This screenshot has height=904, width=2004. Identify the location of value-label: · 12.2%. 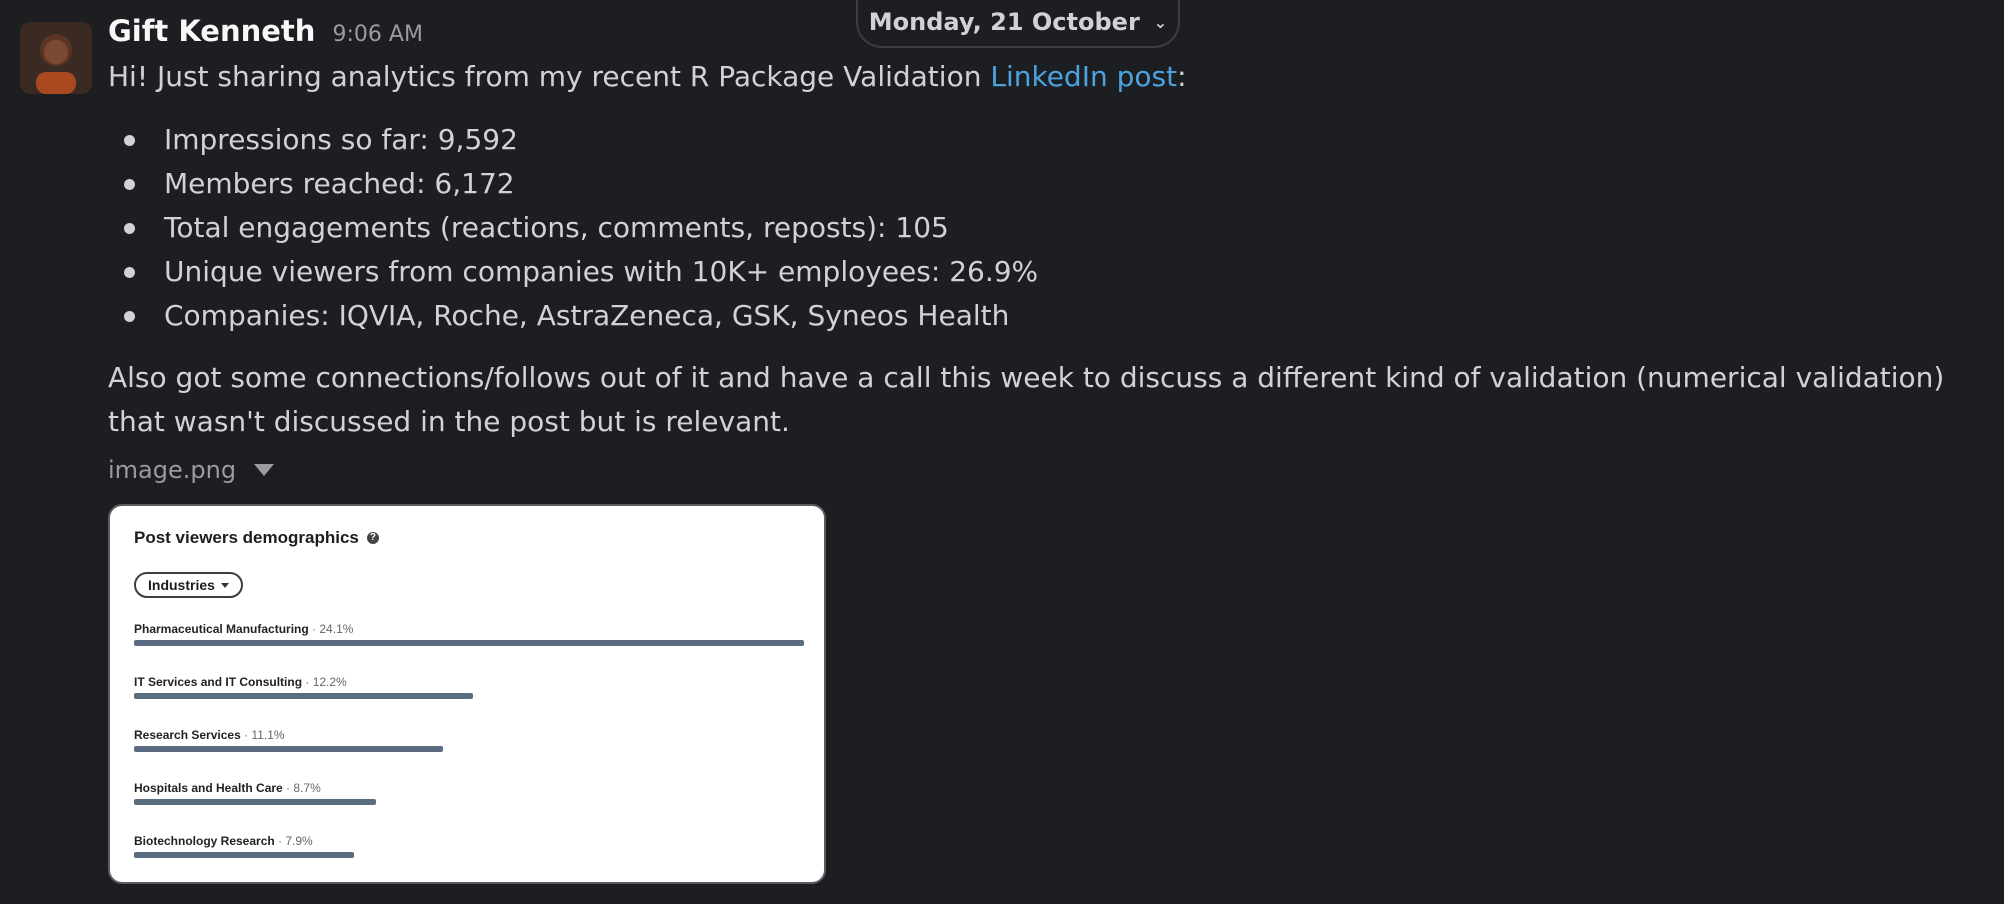
(324, 682).